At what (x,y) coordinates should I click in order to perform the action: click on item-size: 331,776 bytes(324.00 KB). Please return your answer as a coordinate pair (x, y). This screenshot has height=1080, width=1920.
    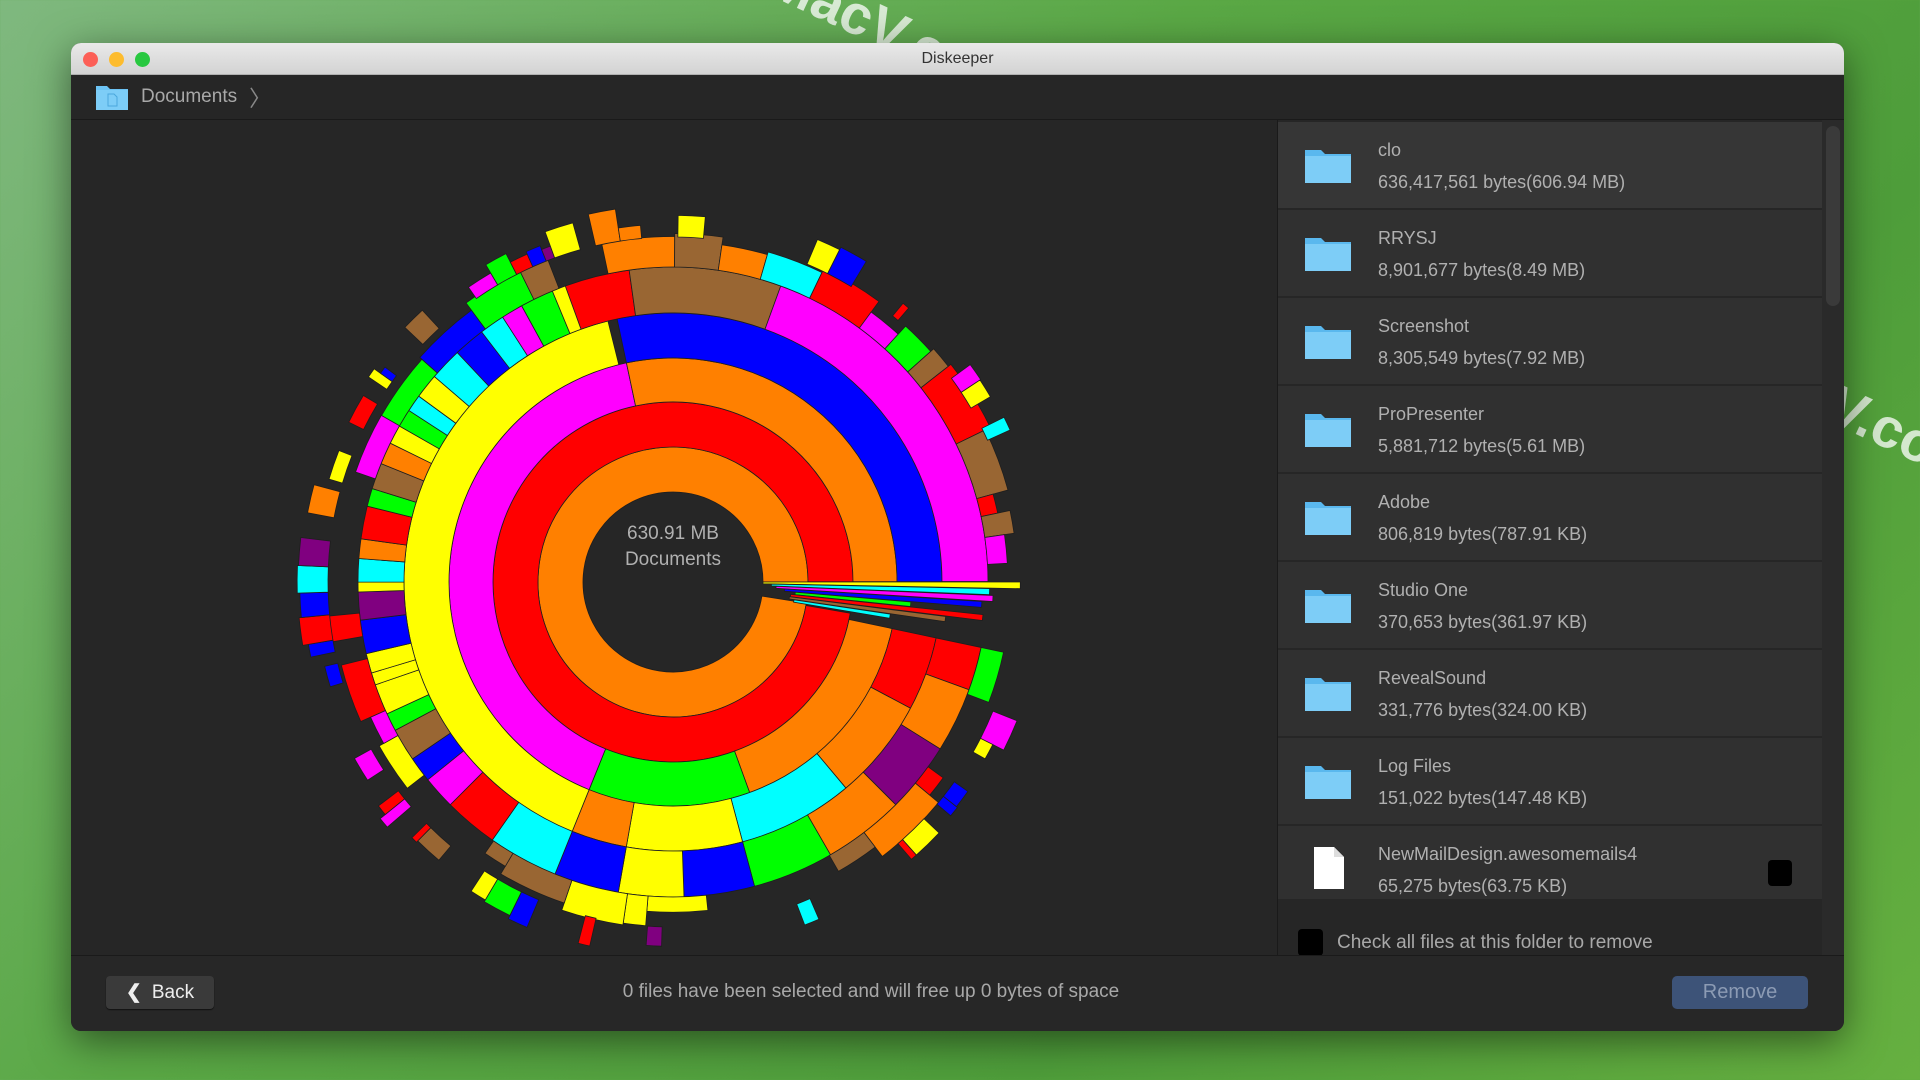
    Looking at the image, I should click on (1483, 710).